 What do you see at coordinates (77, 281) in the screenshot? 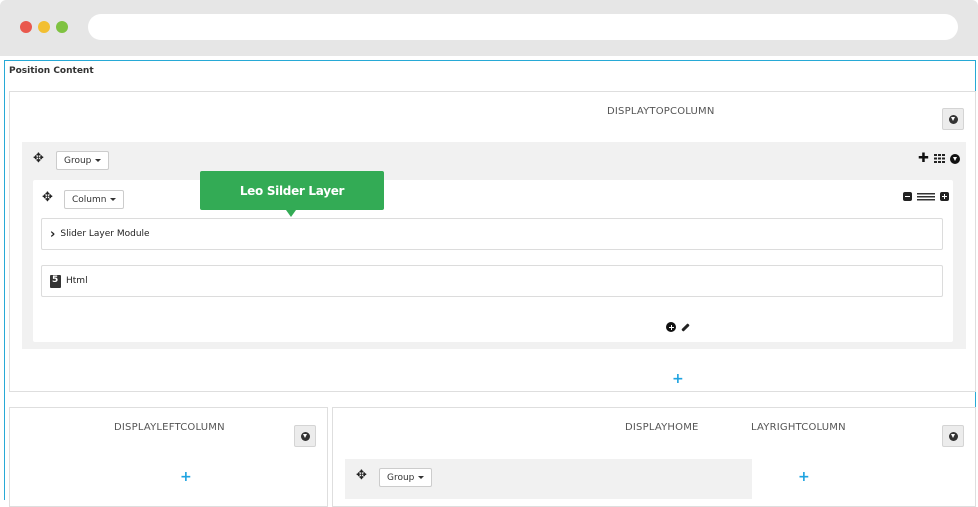
I see `module-name: Html` at bounding box center [77, 281].